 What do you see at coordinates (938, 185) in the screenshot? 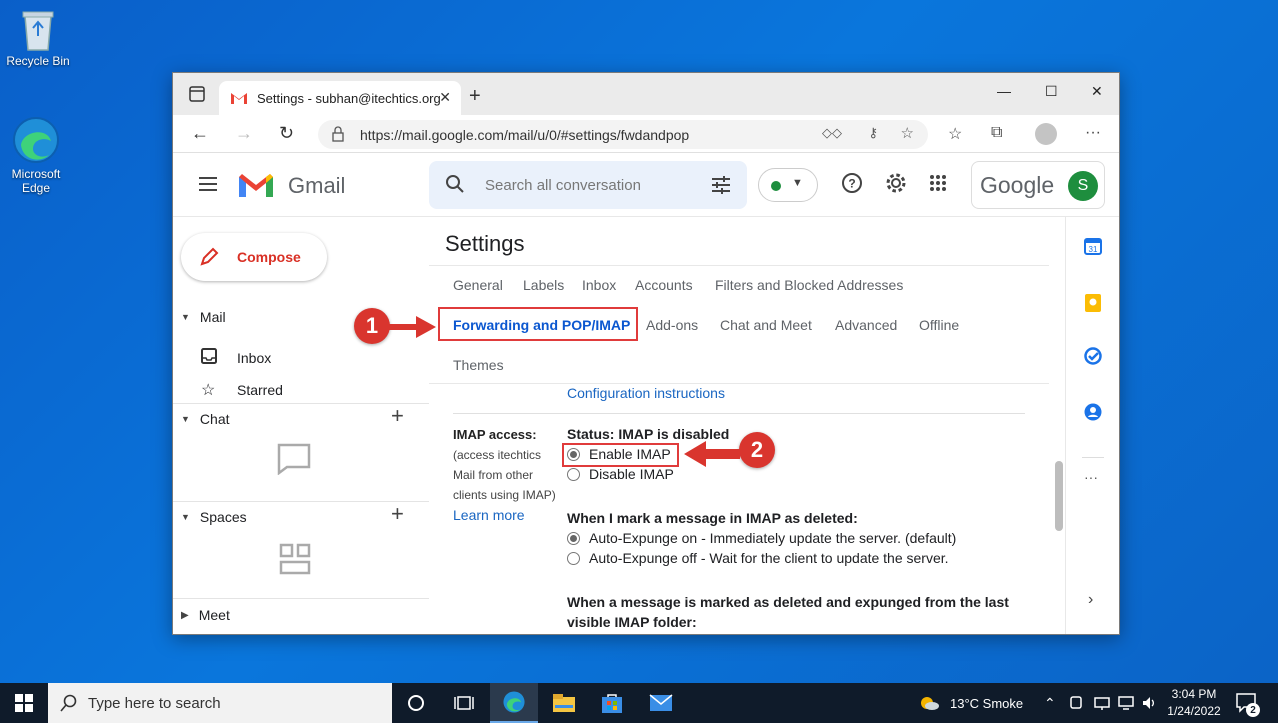
I see `apps-grid-icon` at bounding box center [938, 185].